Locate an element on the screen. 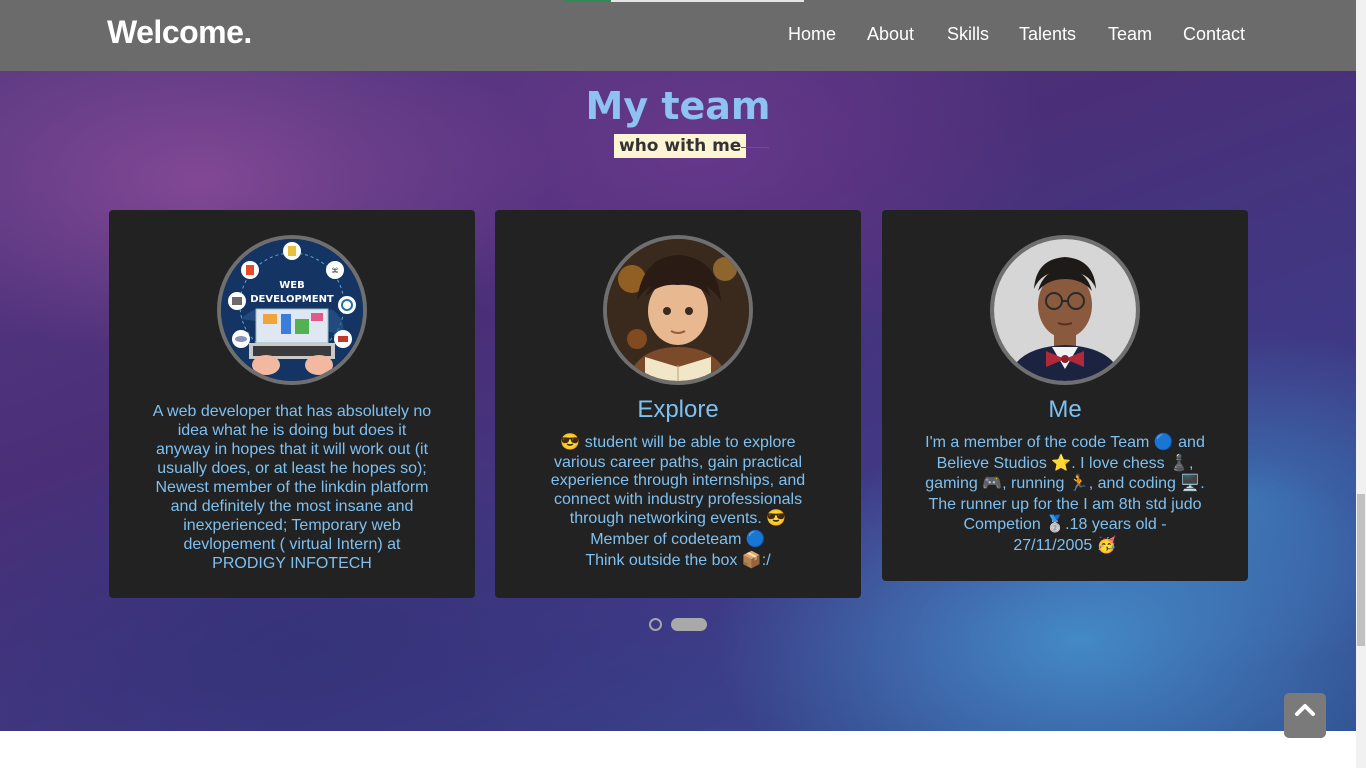 The image size is (1366, 768). me-avatar is located at coordinates (1065, 310).